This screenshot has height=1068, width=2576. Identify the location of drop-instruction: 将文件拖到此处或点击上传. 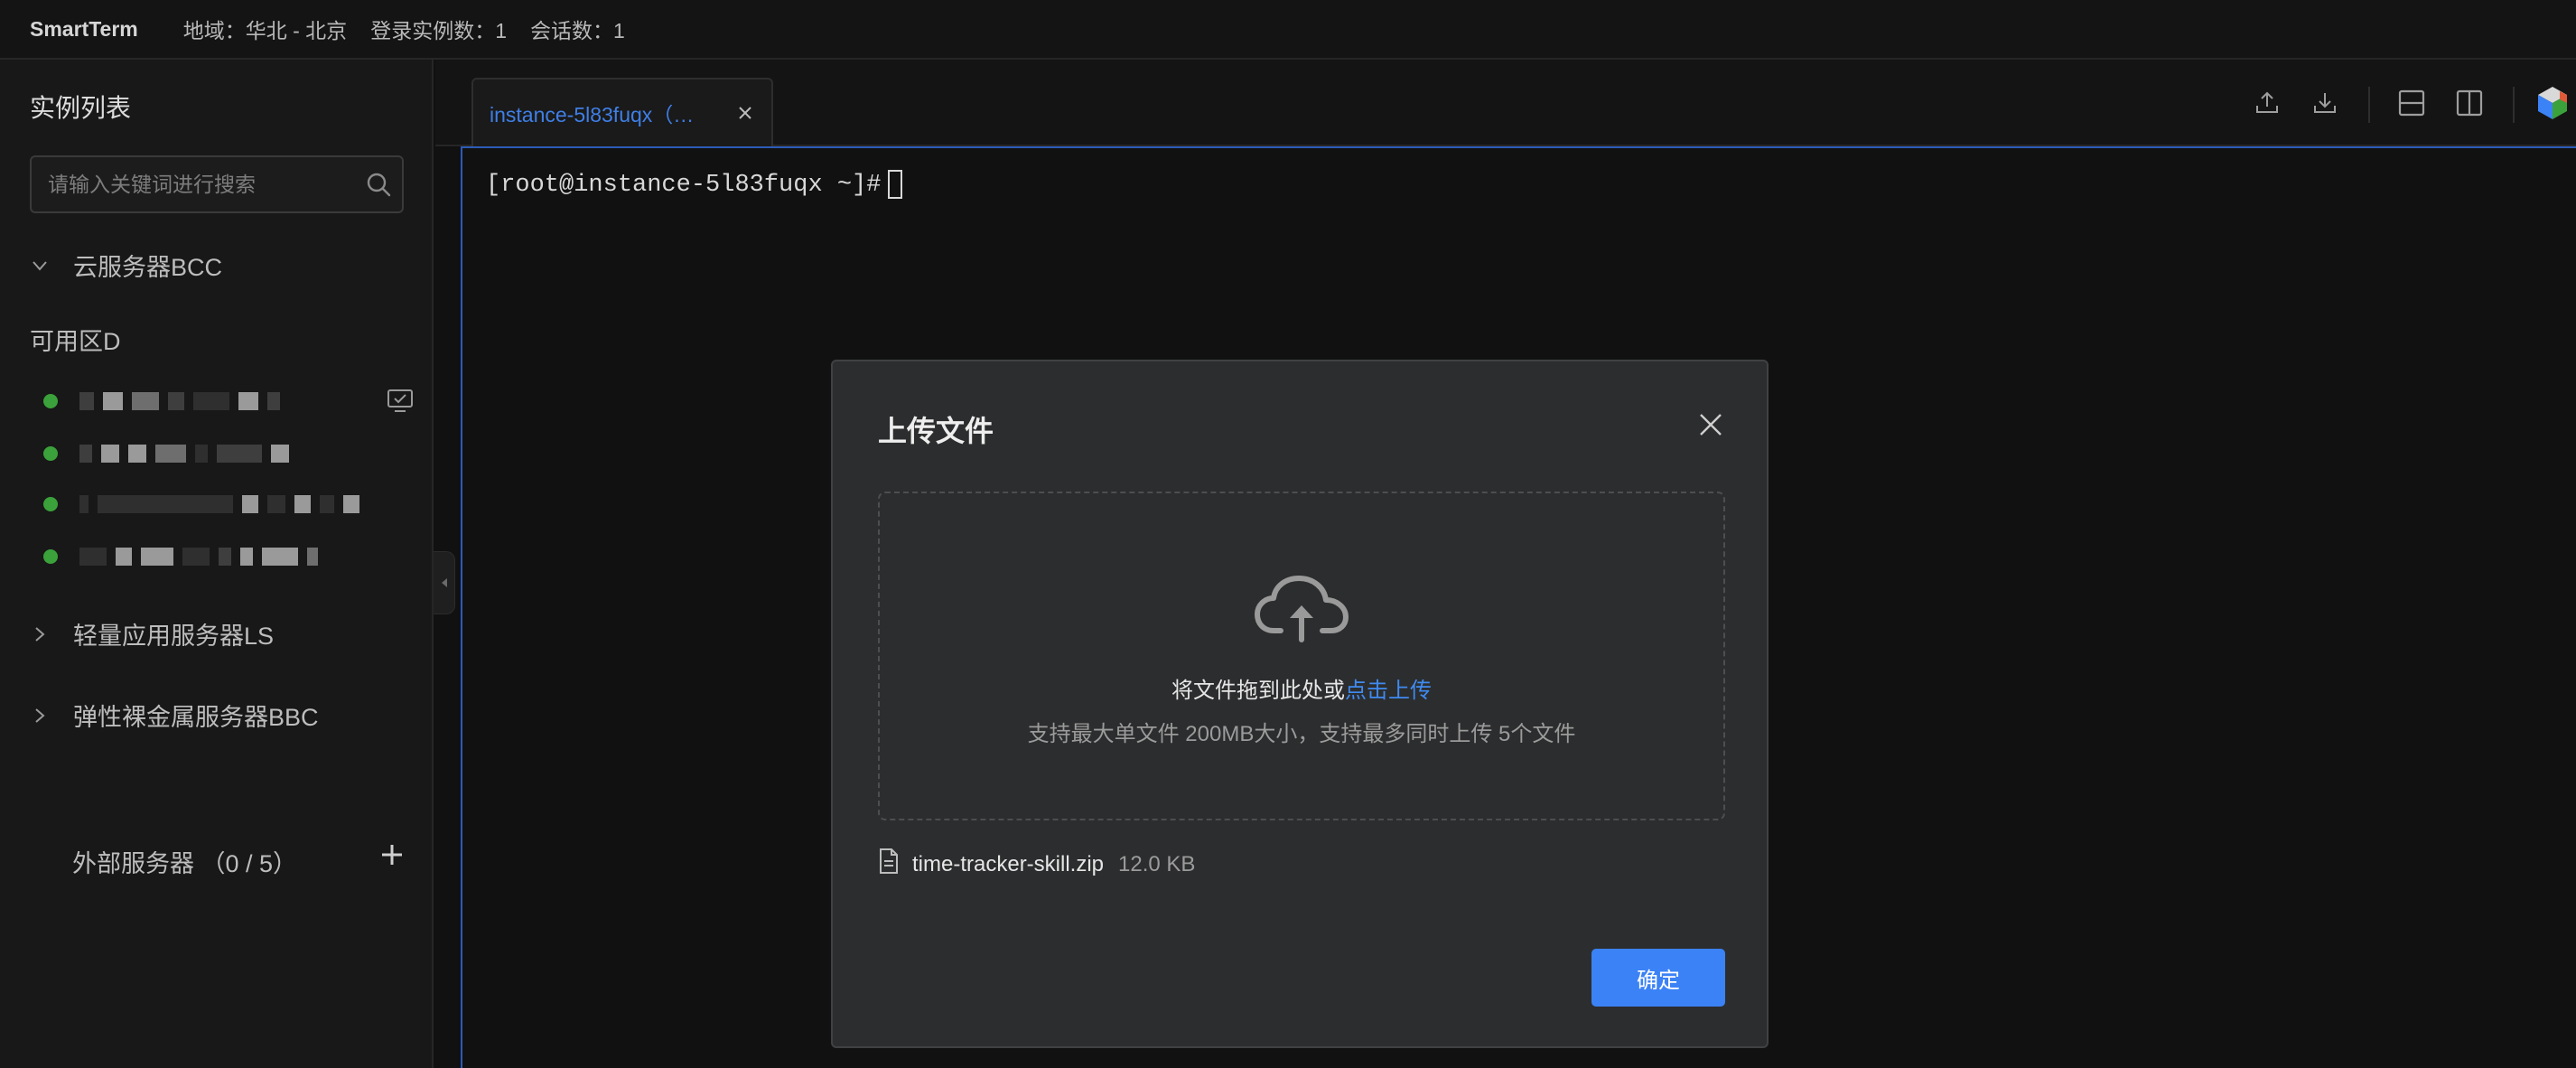
(1301, 688).